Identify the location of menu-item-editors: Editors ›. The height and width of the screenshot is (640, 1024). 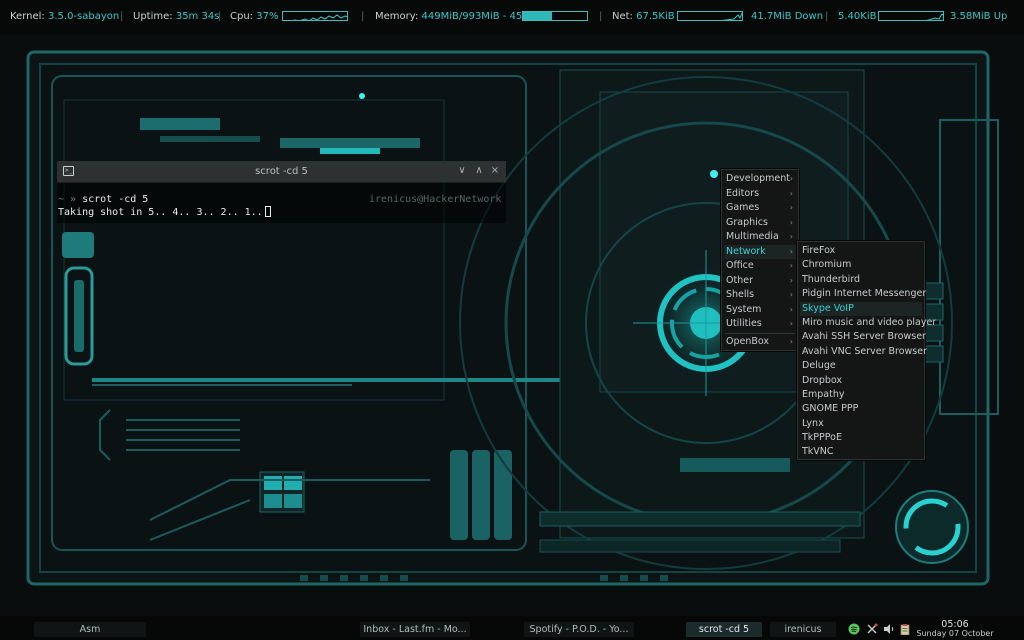
(760, 194).